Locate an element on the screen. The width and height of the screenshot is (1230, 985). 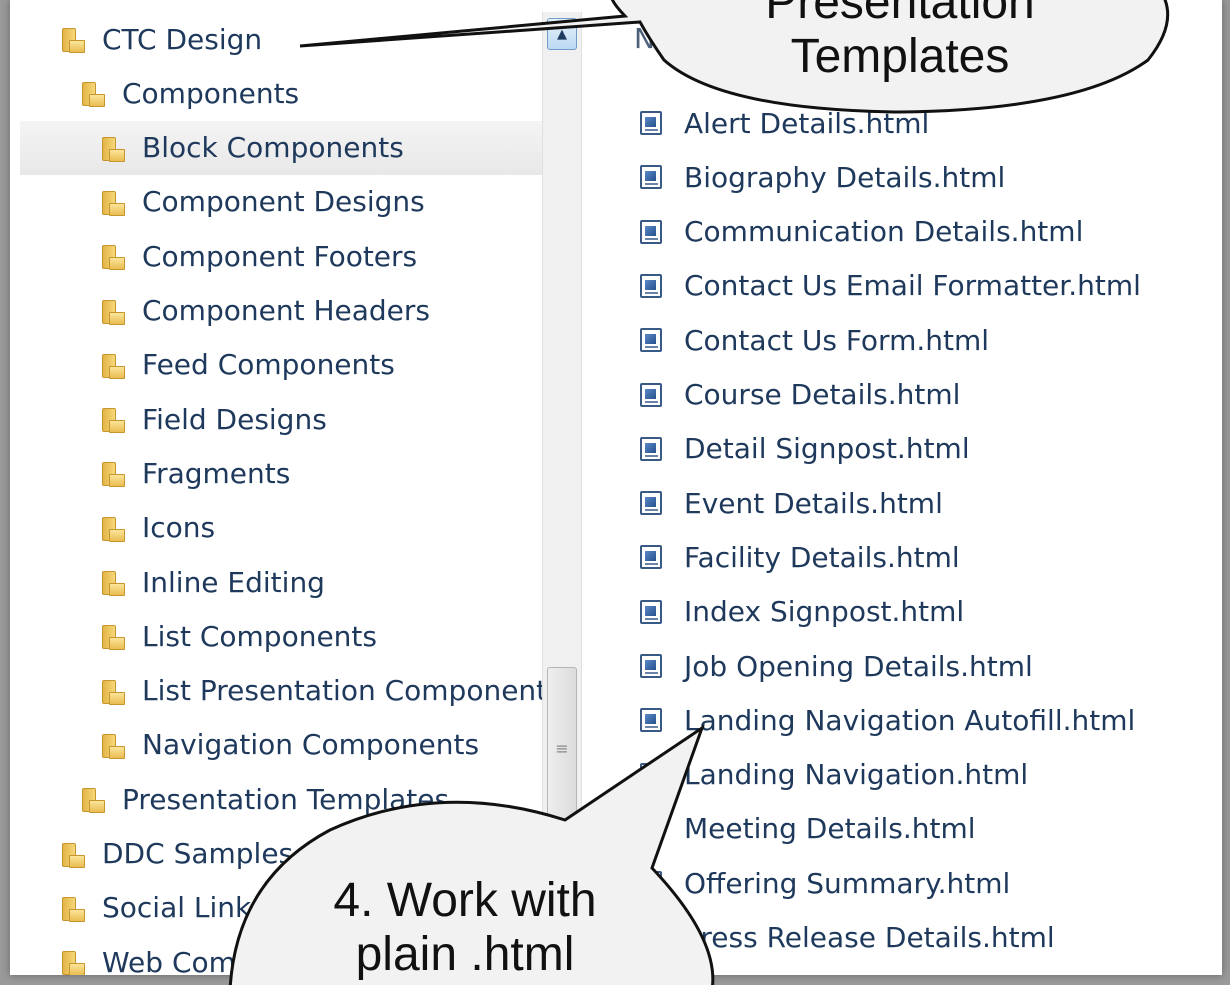
top-callout-text: Presentation Templates is located at coordinates (900, 42).